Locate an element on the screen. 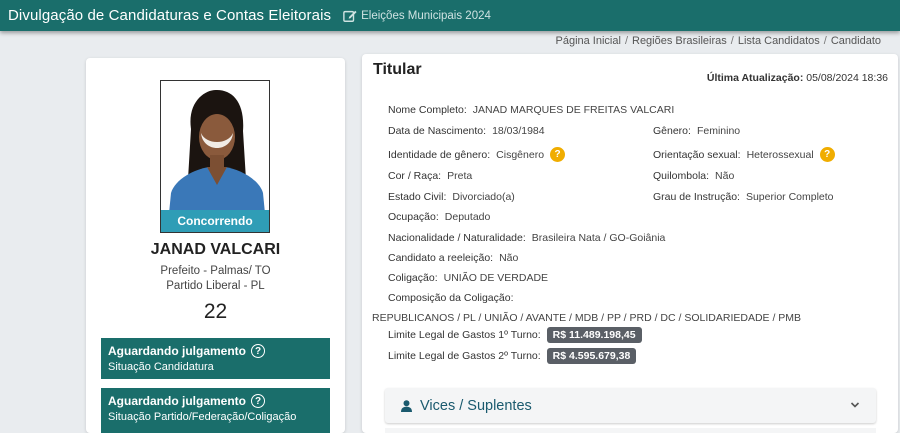  candidate-photo: Concorrendo is located at coordinates (215, 156).